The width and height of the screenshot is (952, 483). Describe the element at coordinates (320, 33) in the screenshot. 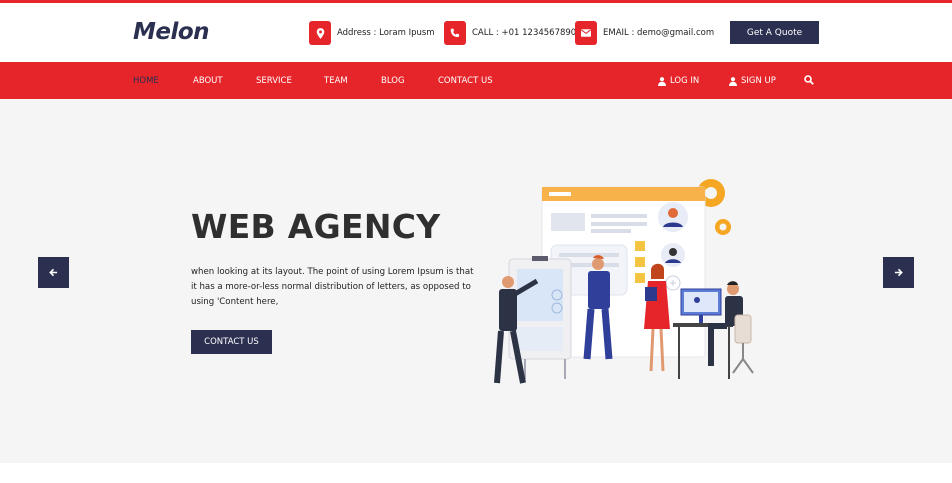

I see `map-pin-icon` at that location.